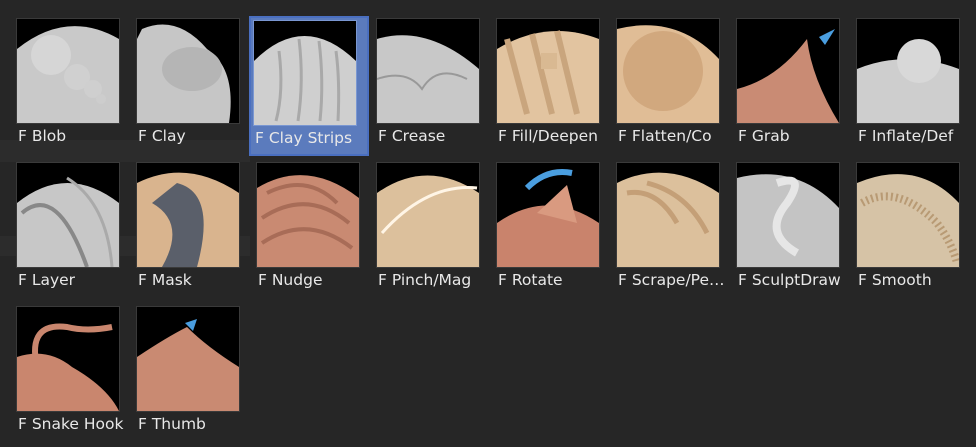 The image size is (976, 447). I want to click on brush-label: F Smooth, so click(895, 280).